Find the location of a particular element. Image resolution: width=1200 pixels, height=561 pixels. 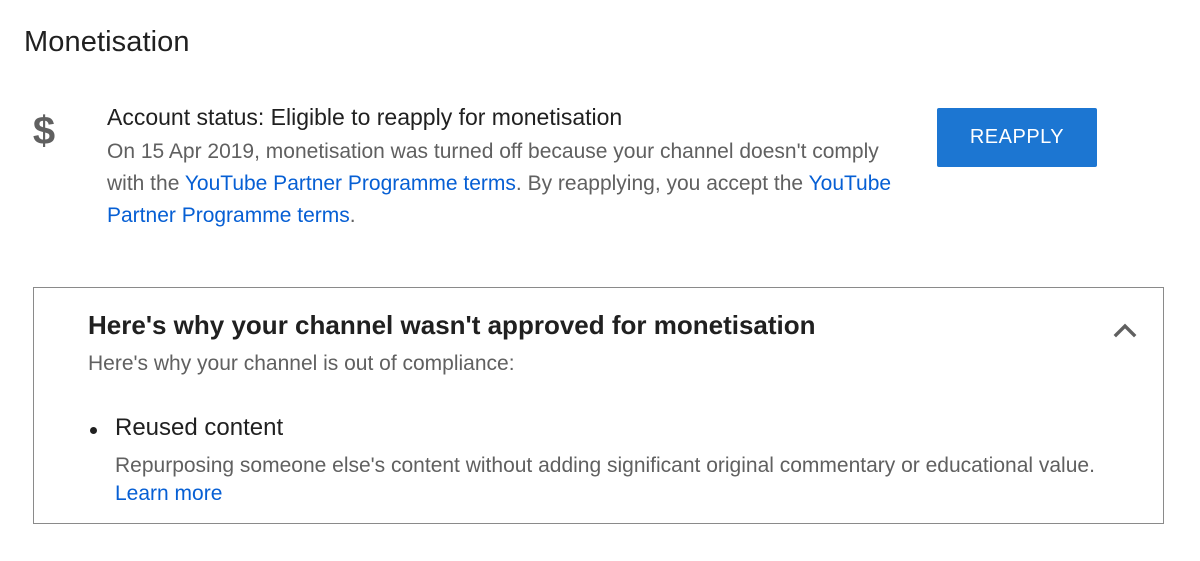

partner-programme-terms-link: YouTube Partner Programme terms is located at coordinates (350, 183).